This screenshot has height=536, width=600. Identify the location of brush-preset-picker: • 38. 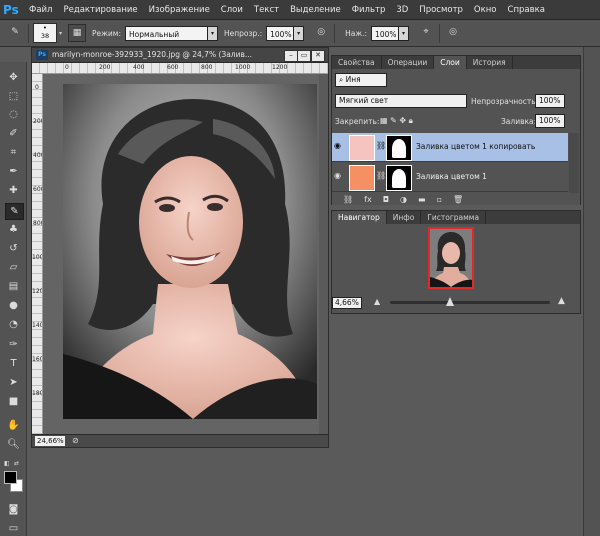
(45, 33).